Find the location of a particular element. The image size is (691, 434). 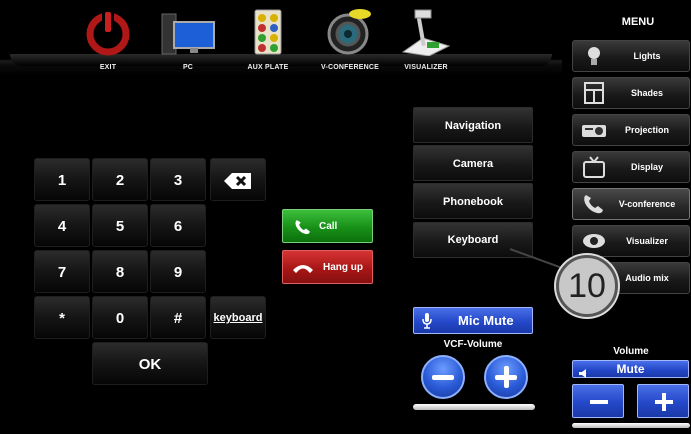

source-v-conference: V-CONFERENCE is located at coordinates (350, 39).